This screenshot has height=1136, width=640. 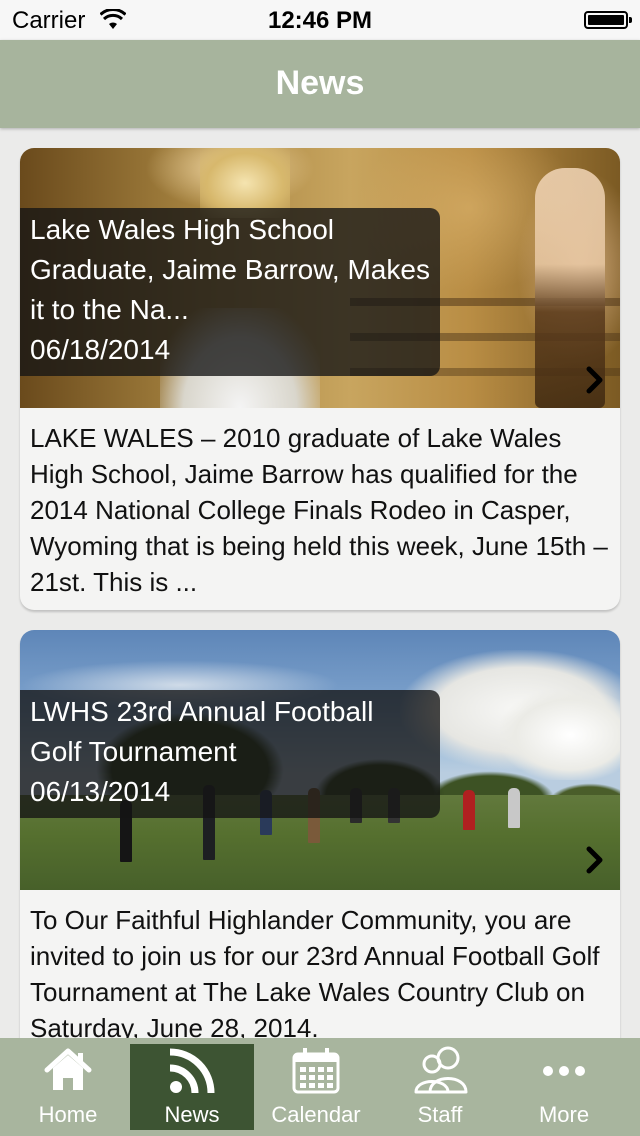 I want to click on tab-home: Home, so click(x=68, y=1087).